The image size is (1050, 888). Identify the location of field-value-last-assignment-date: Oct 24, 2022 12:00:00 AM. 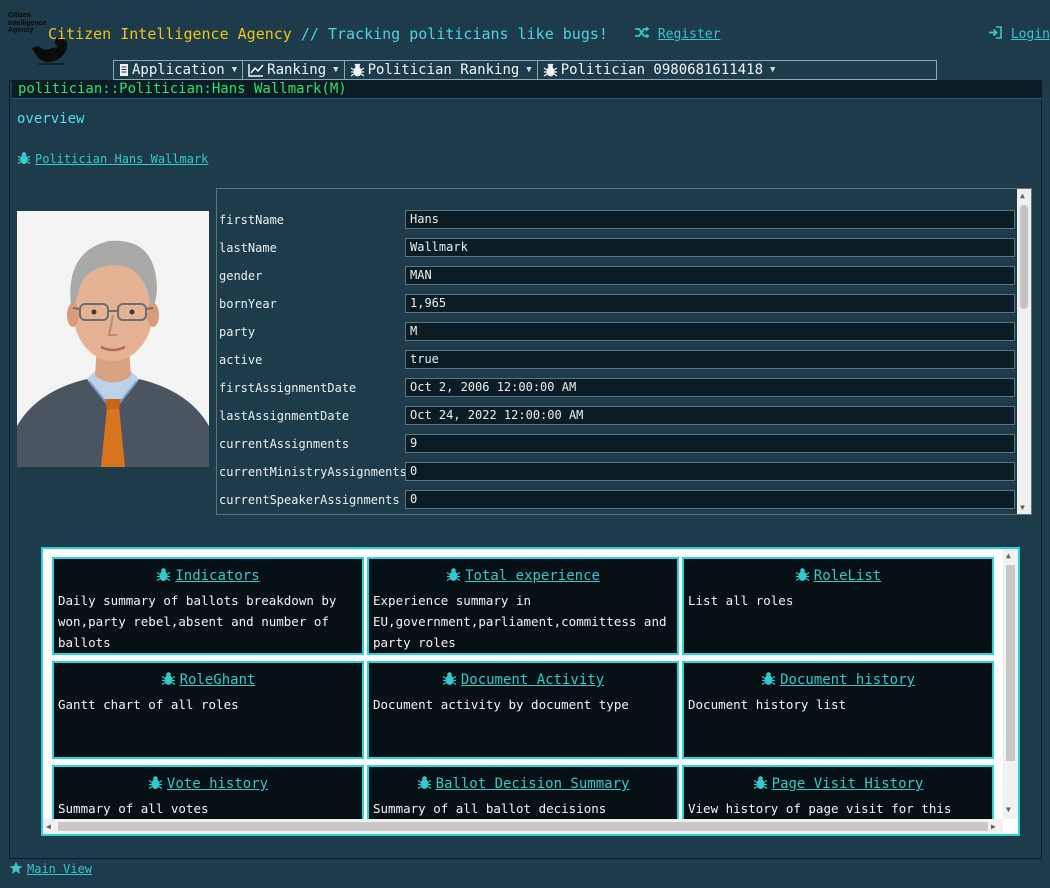
(710, 415).